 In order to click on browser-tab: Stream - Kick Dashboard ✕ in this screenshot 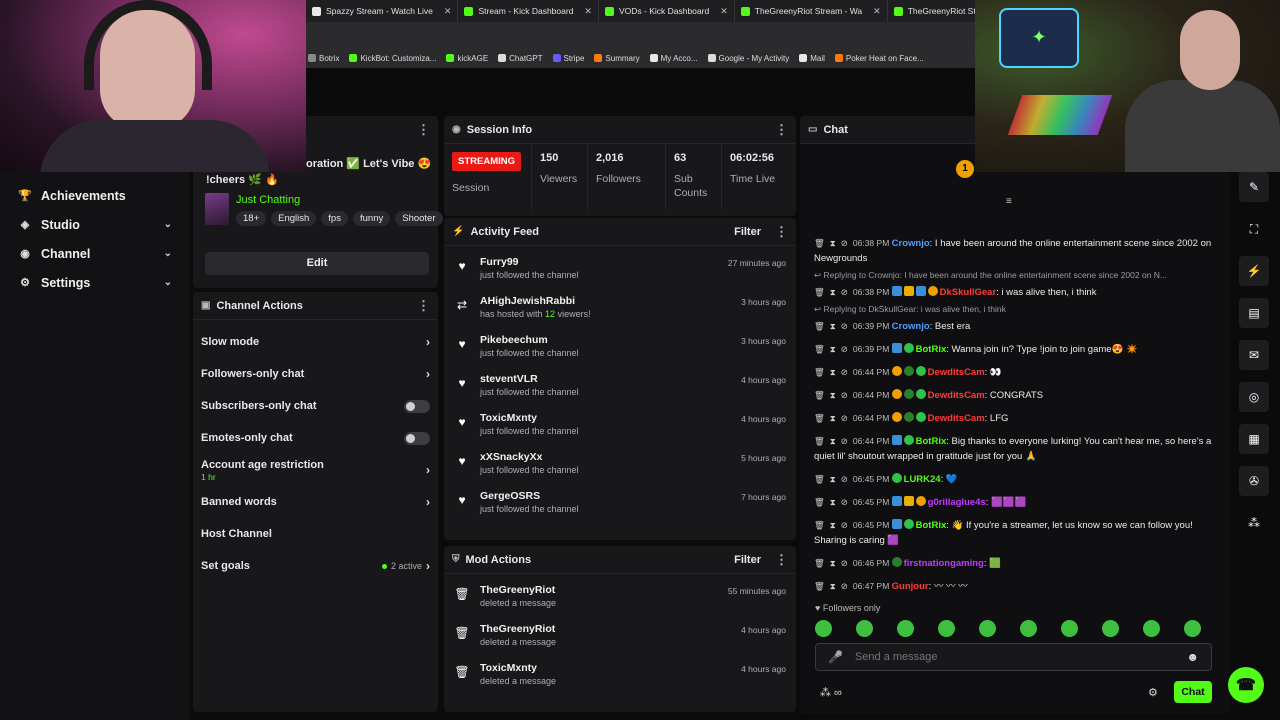, I will do `click(528, 11)`.